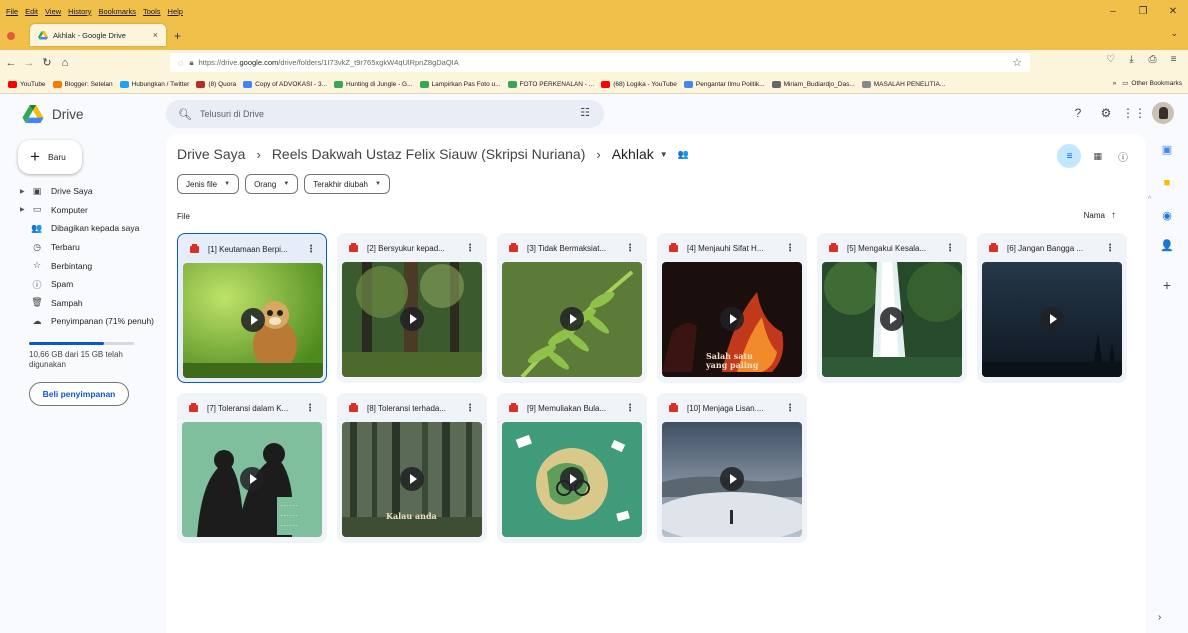 The width and height of the screenshot is (1188, 633). What do you see at coordinates (79, 11) in the screenshot?
I see `menu-history: History` at bounding box center [79, 11].